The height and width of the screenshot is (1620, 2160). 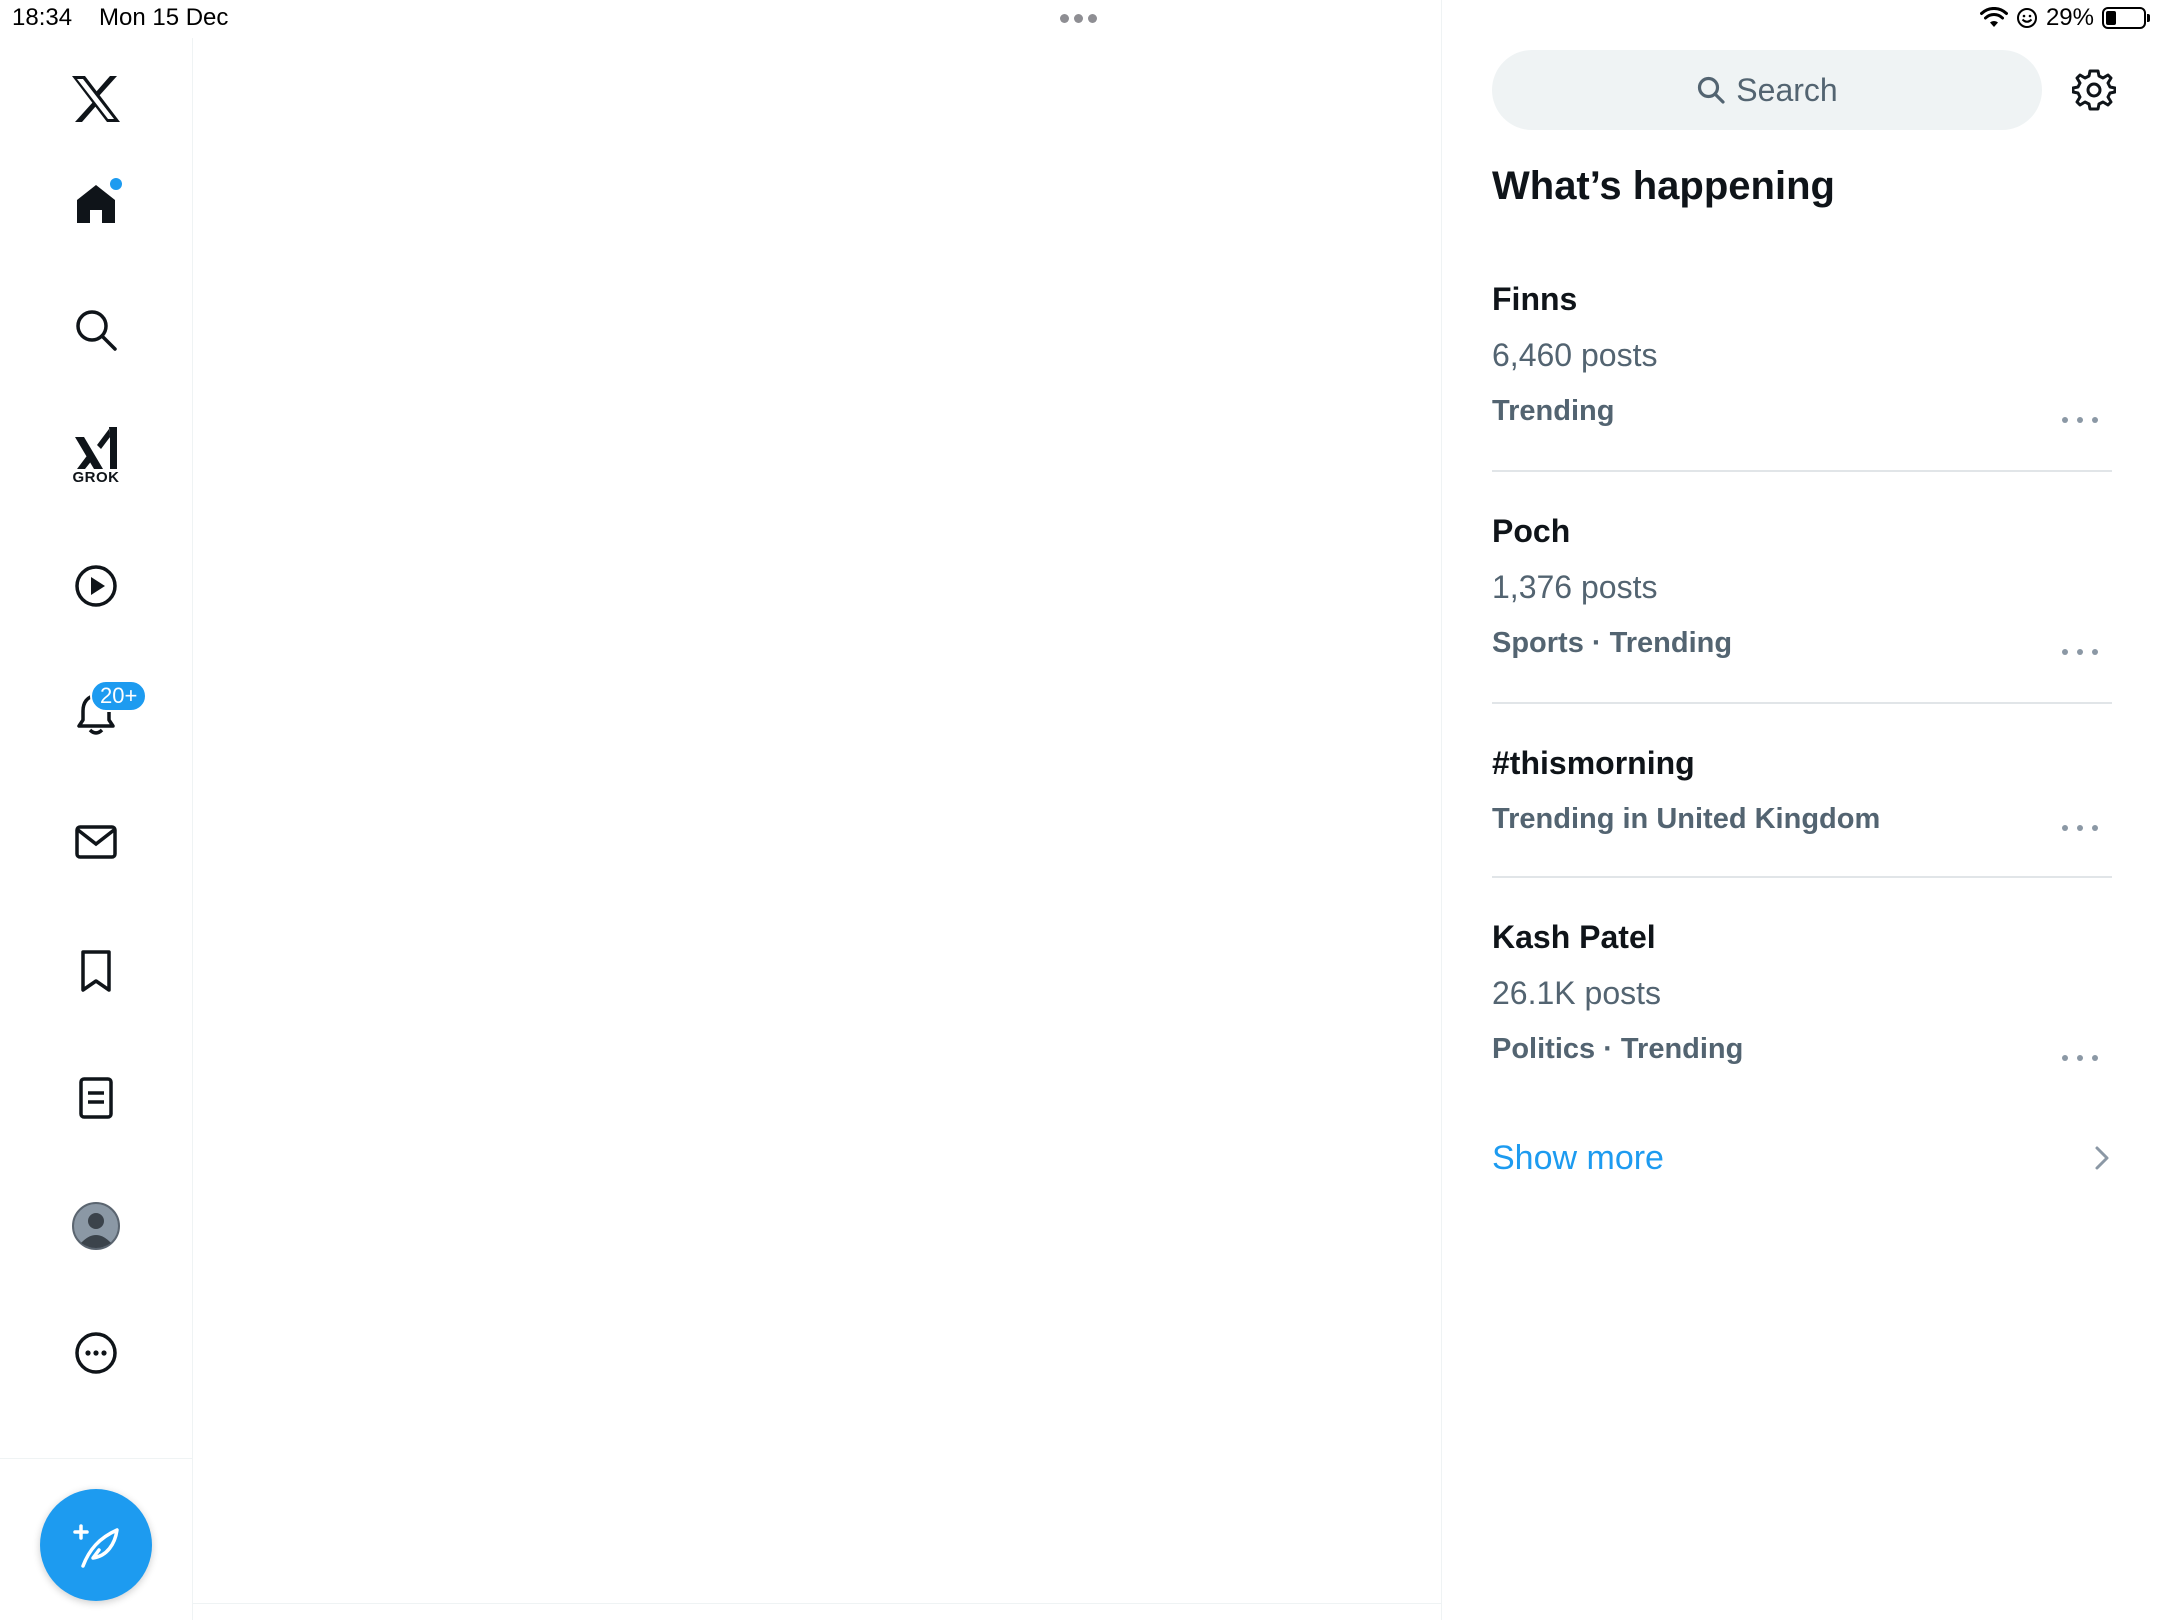 What do you see at coordinates (96, 204) in the screenshot?
I see `nav-home` at bounding box center [96, 204].